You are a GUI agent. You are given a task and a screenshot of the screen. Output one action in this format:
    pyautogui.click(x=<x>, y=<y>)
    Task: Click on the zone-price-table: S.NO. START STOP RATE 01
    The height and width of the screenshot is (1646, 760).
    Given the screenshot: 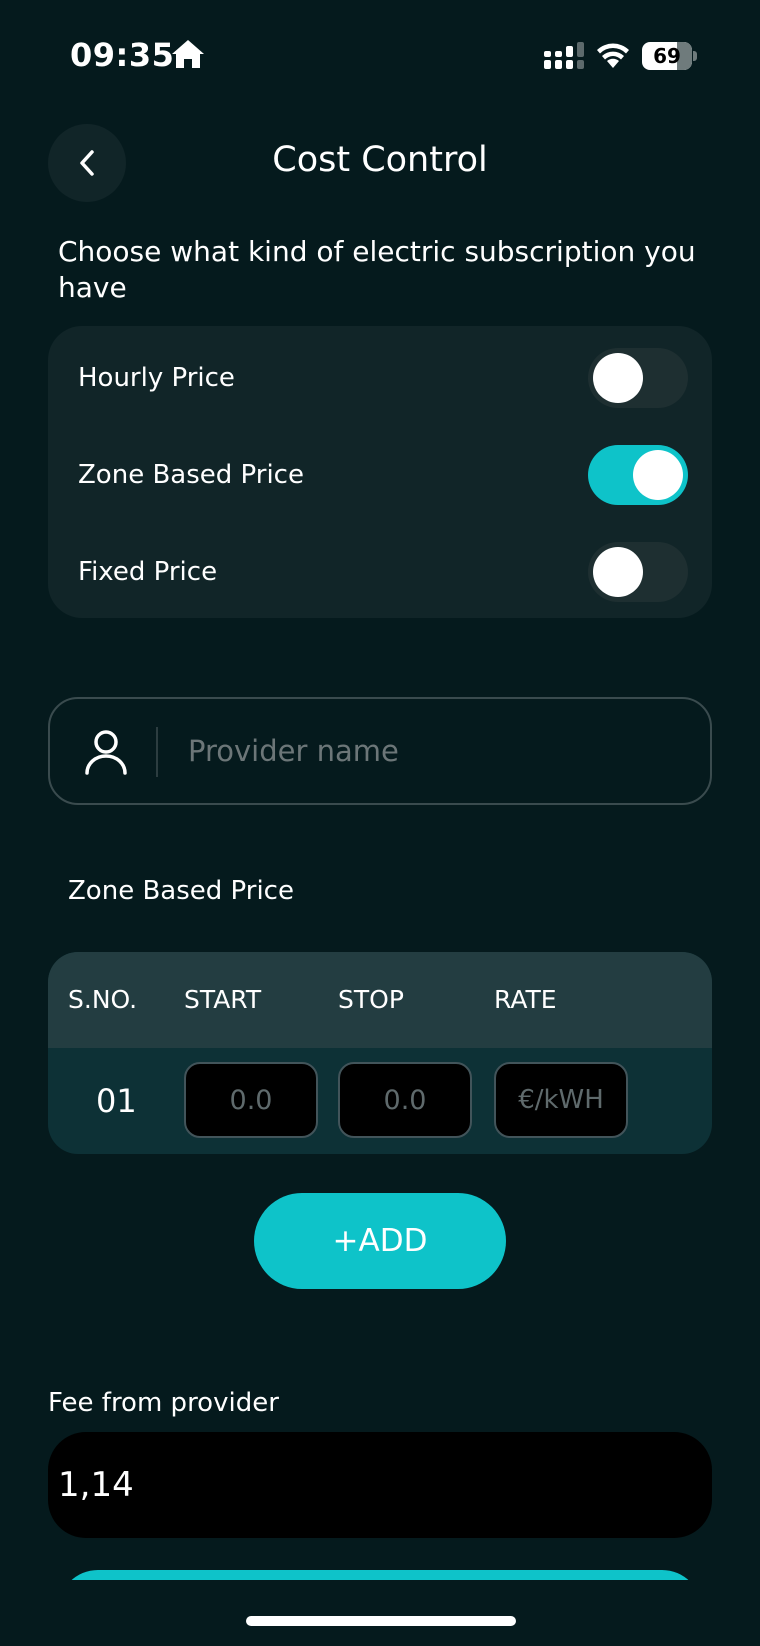 What is the action you would take?
    pyautogui.click(x=380, y=1053)
    